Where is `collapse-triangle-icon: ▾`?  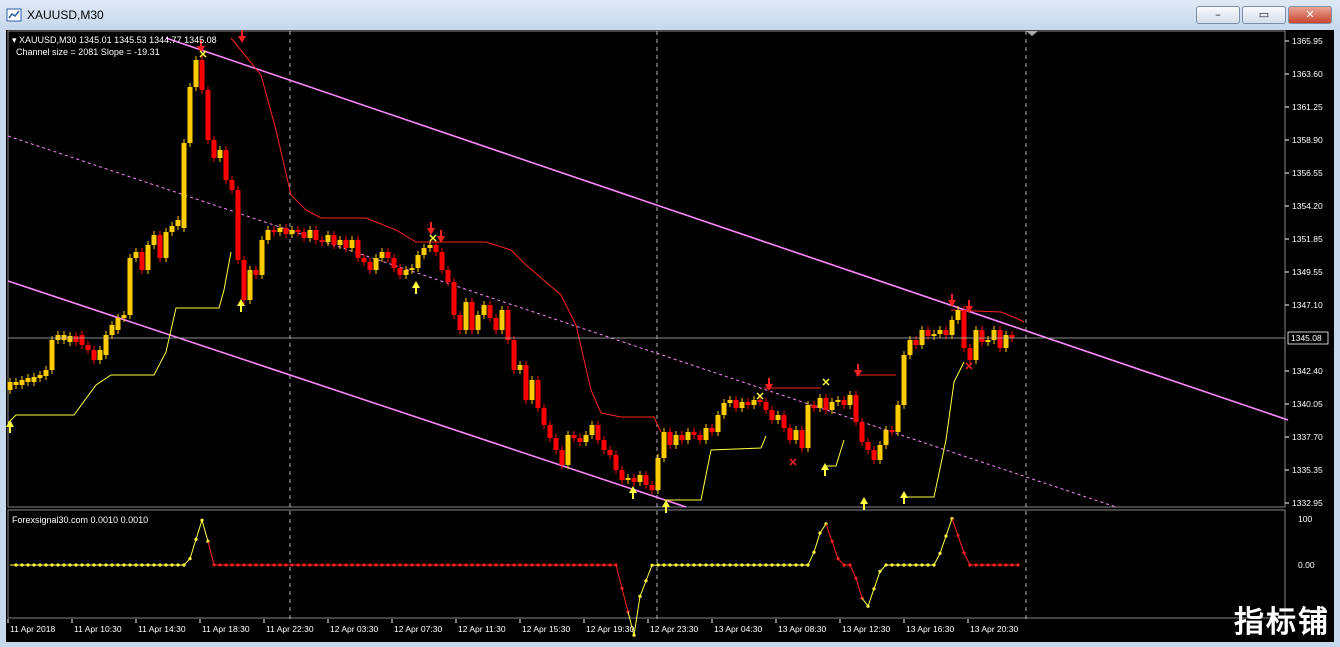 collapse-triangle-icon: ▾ is located at coordinates (15, 40).